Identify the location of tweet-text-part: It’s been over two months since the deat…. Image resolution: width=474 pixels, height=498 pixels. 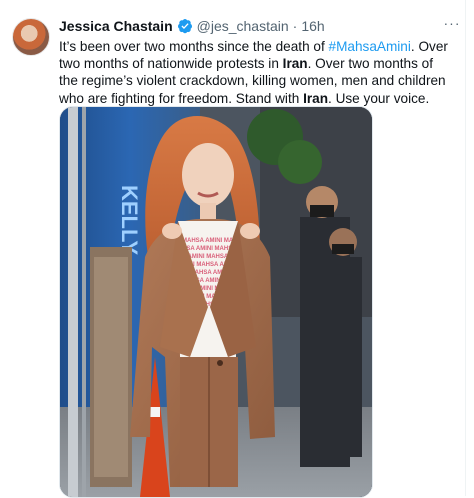
(194, 46).